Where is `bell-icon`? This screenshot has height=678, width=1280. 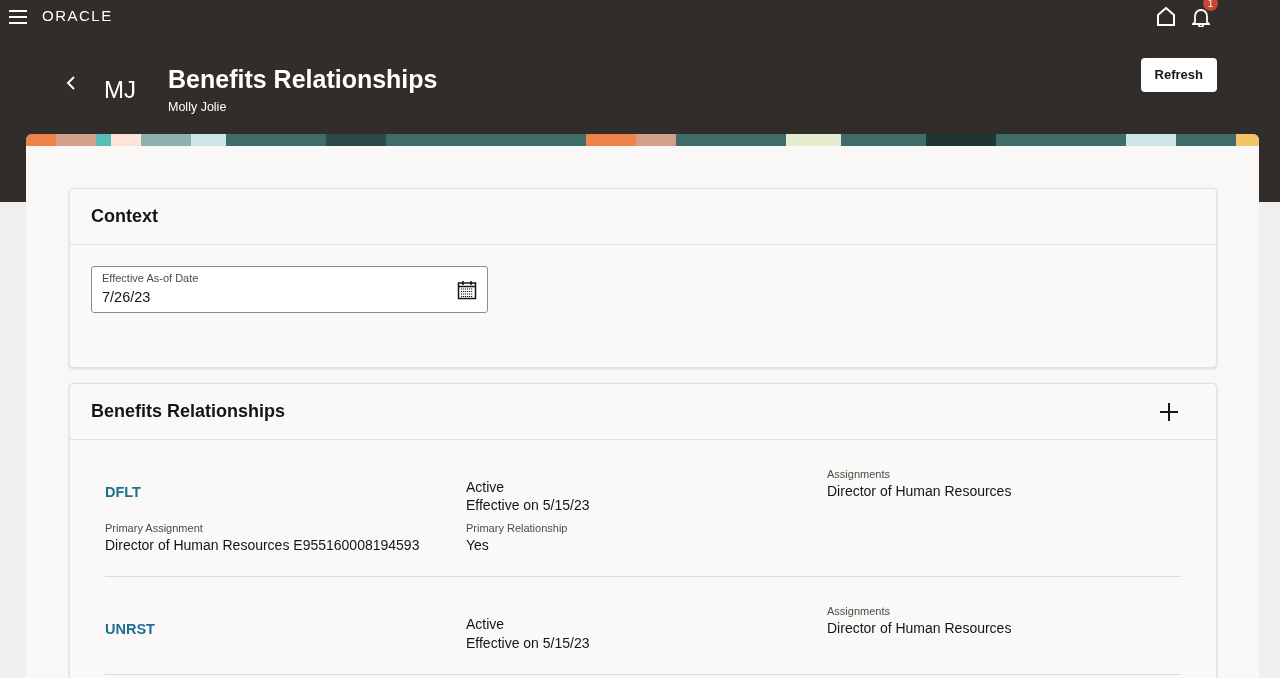 bell-icon is located at coordinates (1201, 17).